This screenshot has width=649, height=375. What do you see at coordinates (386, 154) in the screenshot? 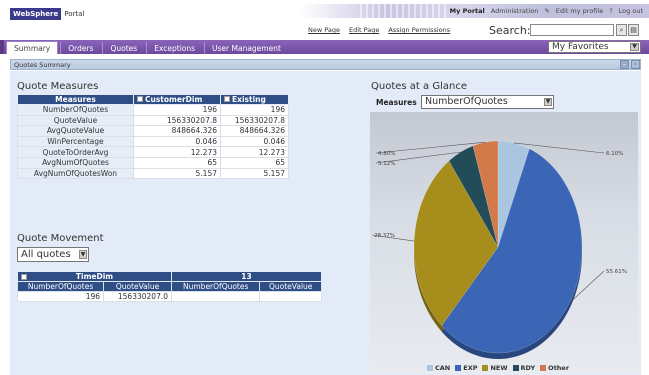
I see `data-label-other: 4.80%` at bounding box center [386, 154].